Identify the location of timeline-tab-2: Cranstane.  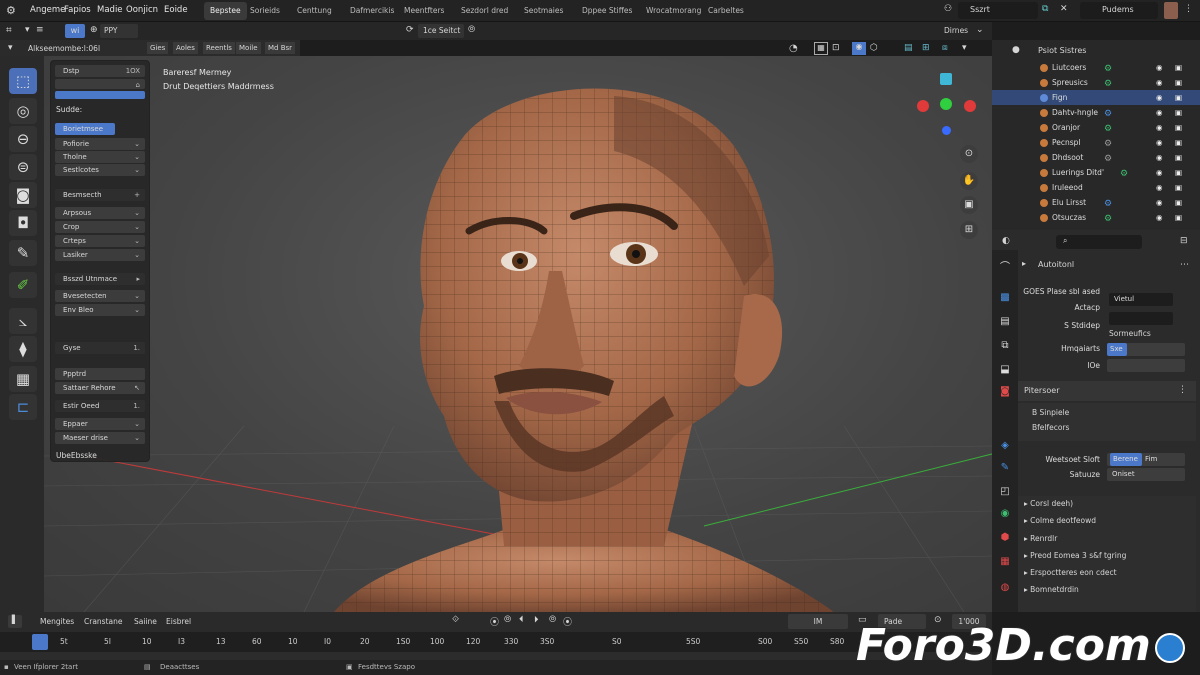
(103, 621).